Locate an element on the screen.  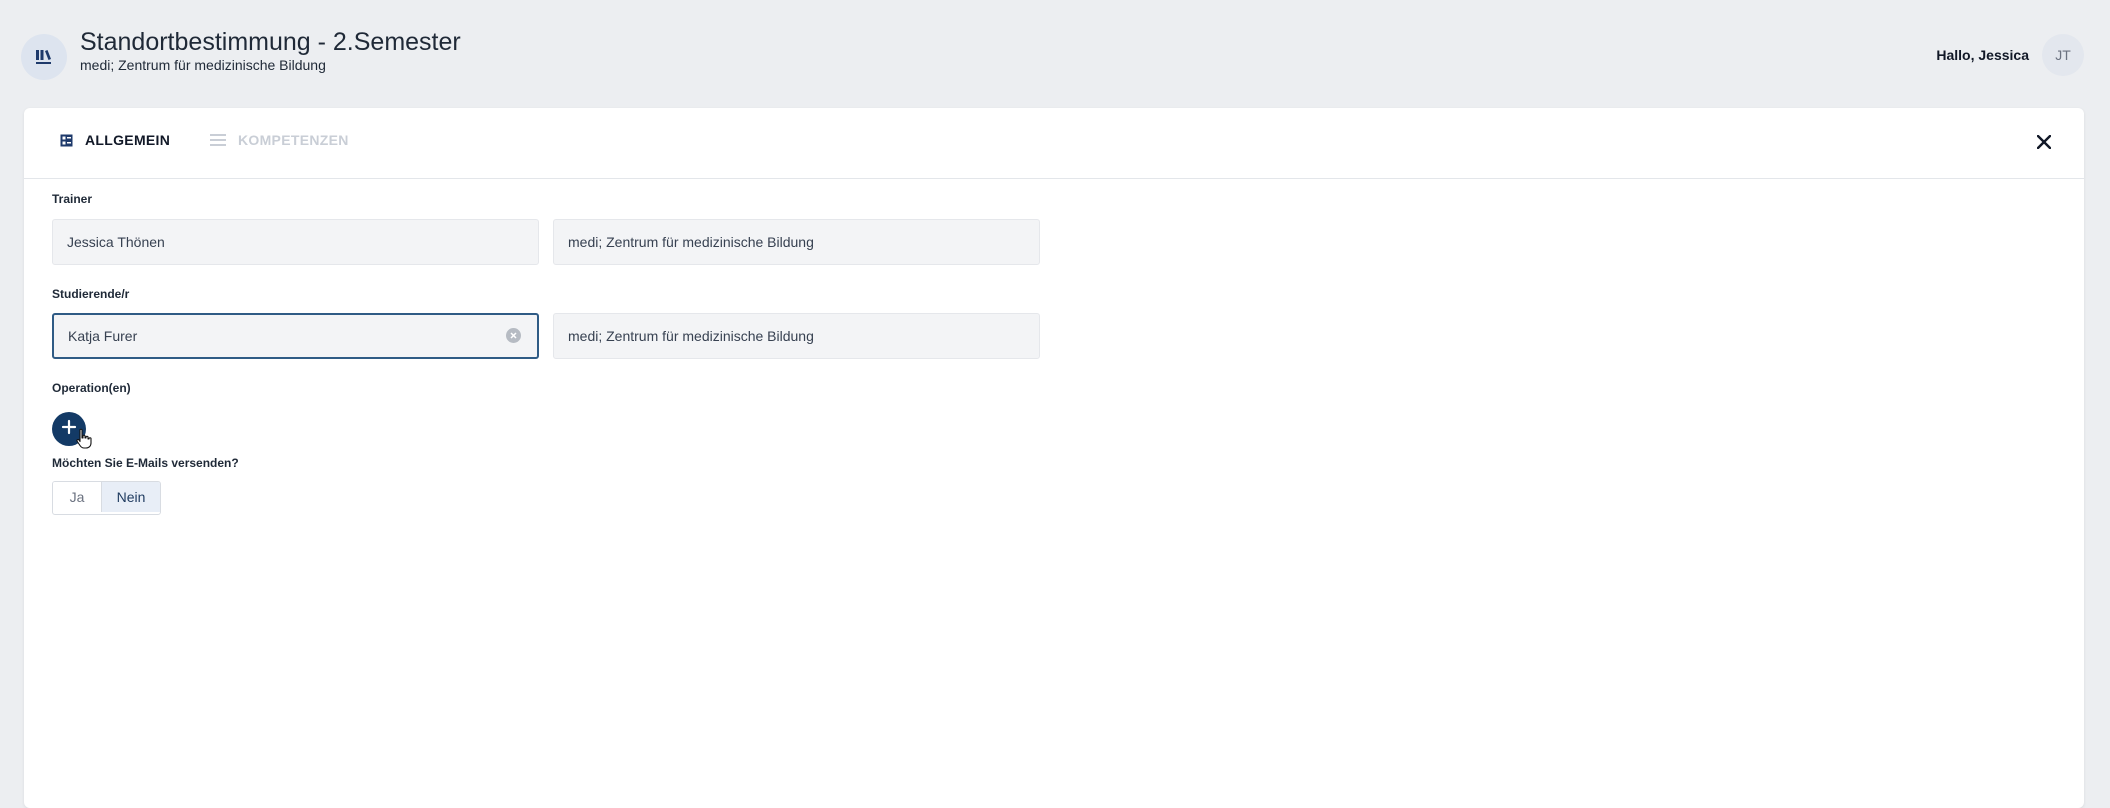
avatar: JT is located at coordinates (2063, 55).